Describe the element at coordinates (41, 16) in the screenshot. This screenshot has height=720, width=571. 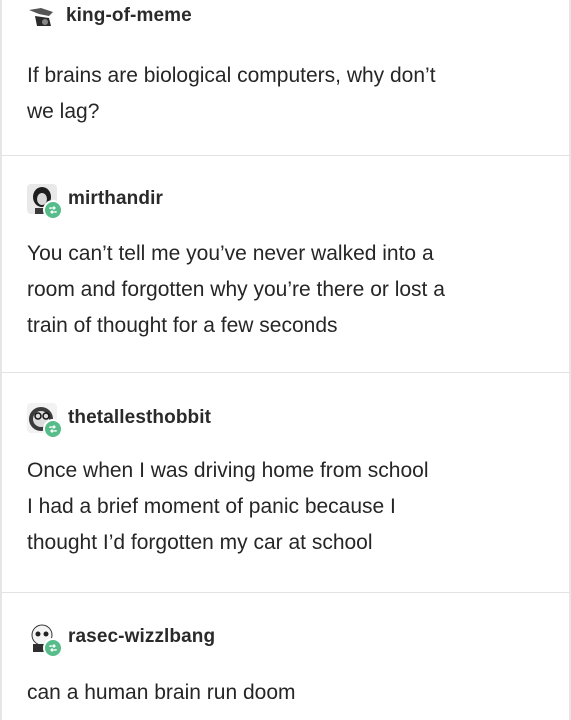
I see `meme-avatar-icon` at that location.